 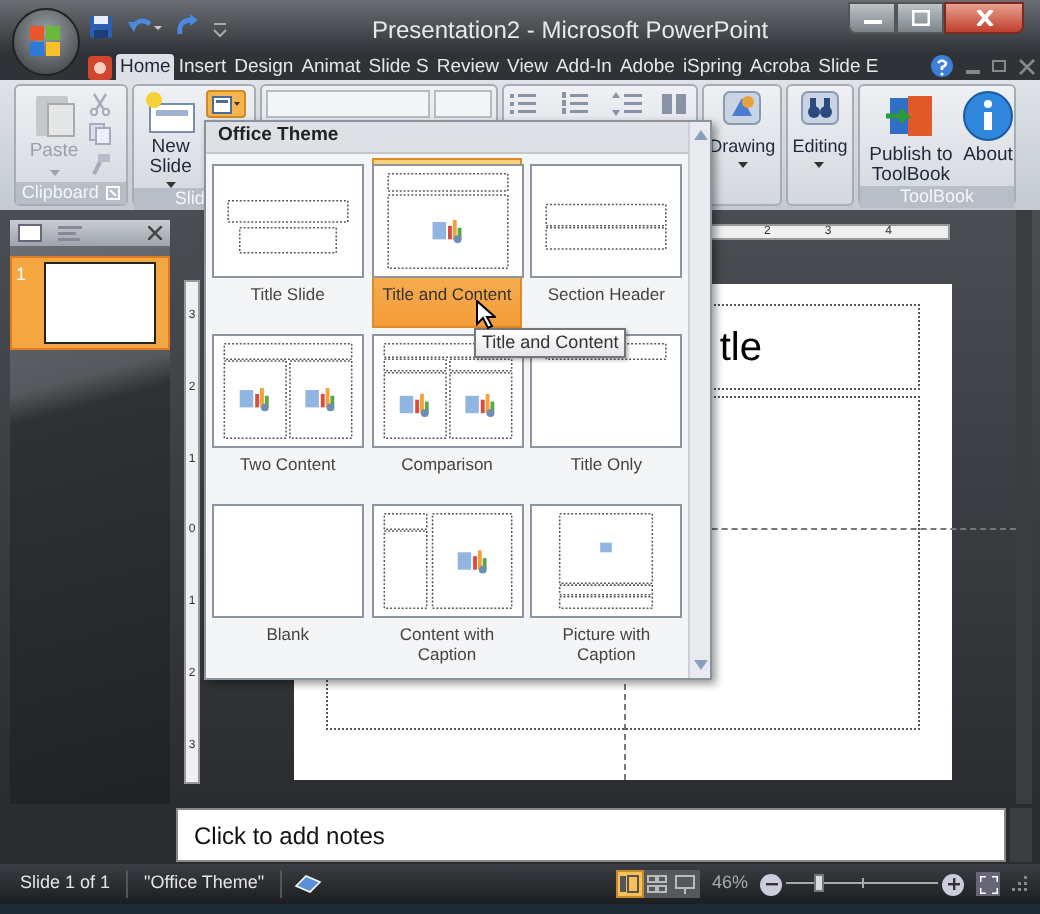 I want to click on slide-number: 1, so click(x=22, y=275).